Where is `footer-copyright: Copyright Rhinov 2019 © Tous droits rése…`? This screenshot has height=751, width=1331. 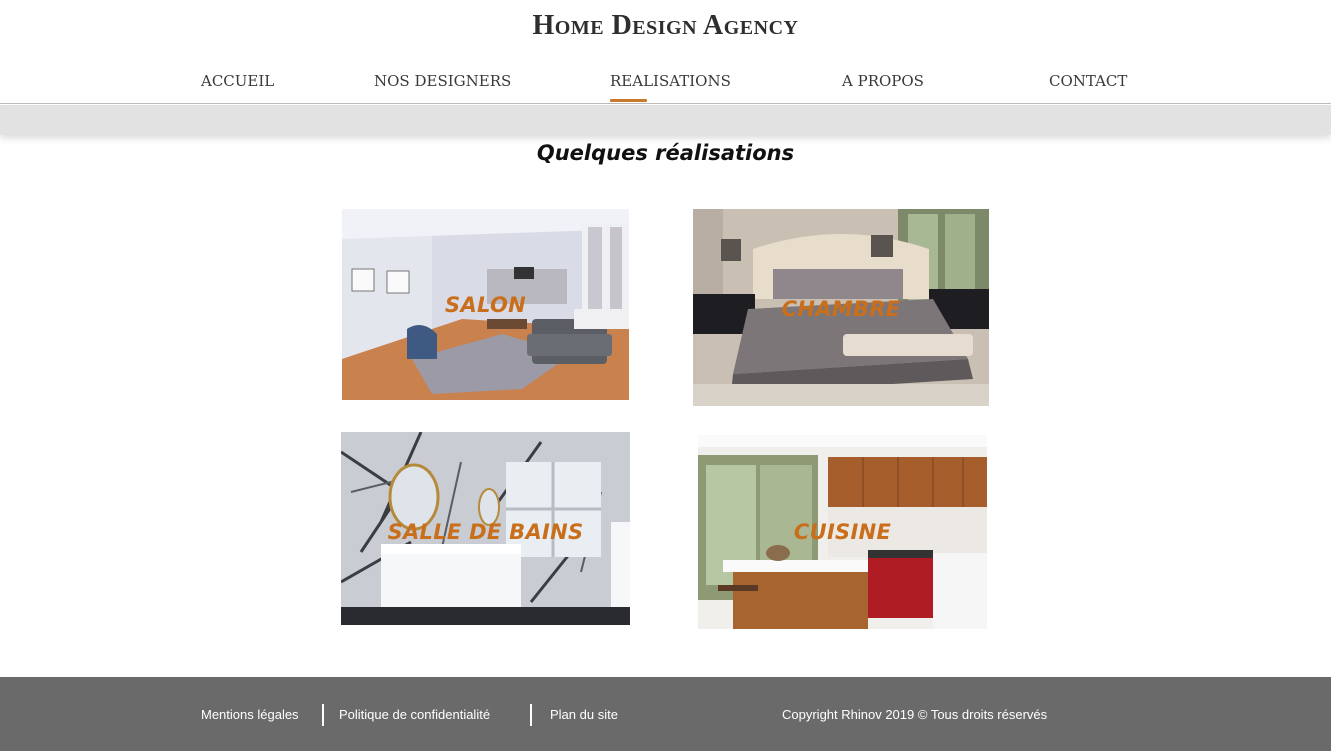
footer-copyright: Copyright Rhinov 2019 © Tous droits rése… is located at coordinates (915, 714).